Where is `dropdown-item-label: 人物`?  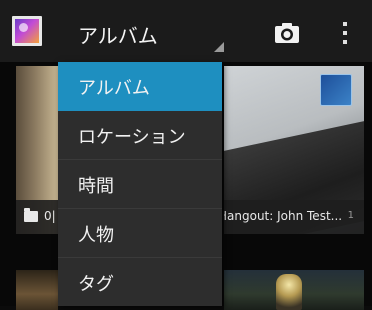
dropdown-item-label: 人物 is located at coordinates (96, 235).